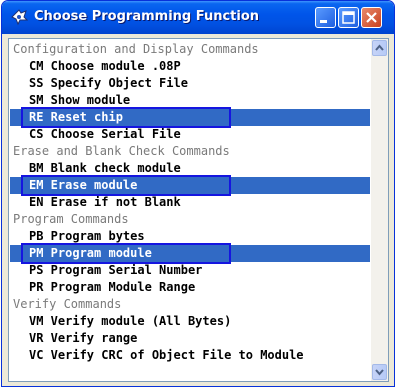  Describe the element at coordinates (19, 17) in the screenshot. I see `app-icon` at that location.